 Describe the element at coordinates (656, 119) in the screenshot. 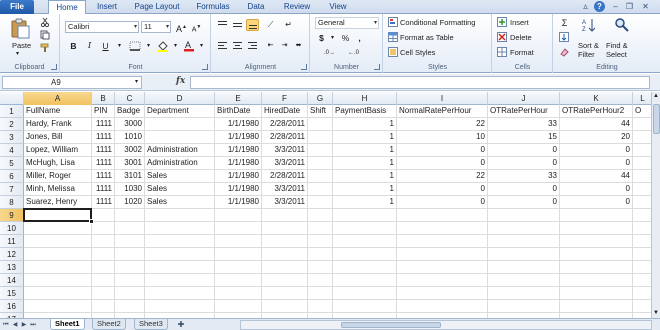

I see `vertical-scroll-thumb` at that location.